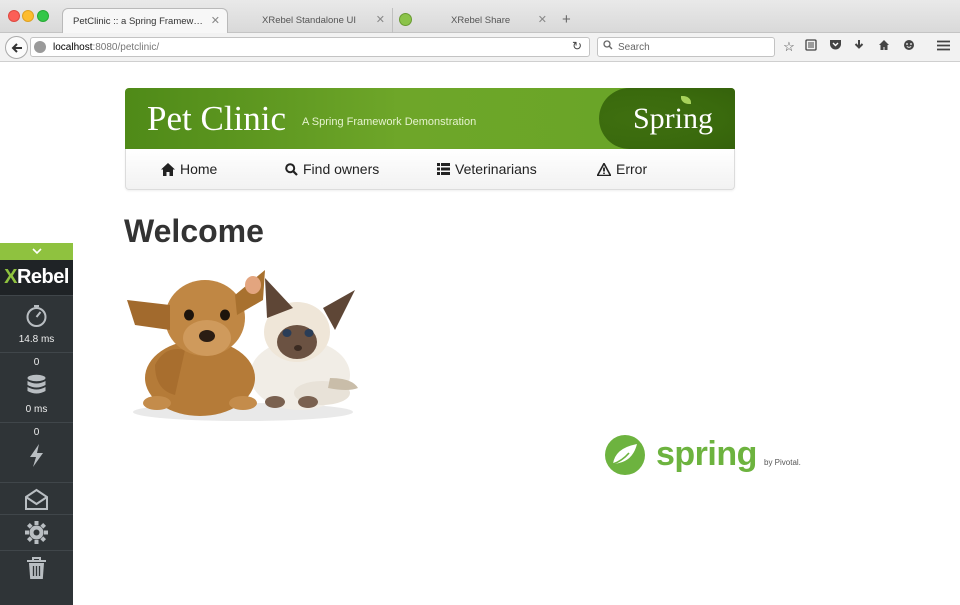 Image resolution: width=960 pixels, height=605 pixels. Describe the element at coordinates (782, 462) in the screenshot. I see `pivotal-wordmark: by Pivotal.` at that location.